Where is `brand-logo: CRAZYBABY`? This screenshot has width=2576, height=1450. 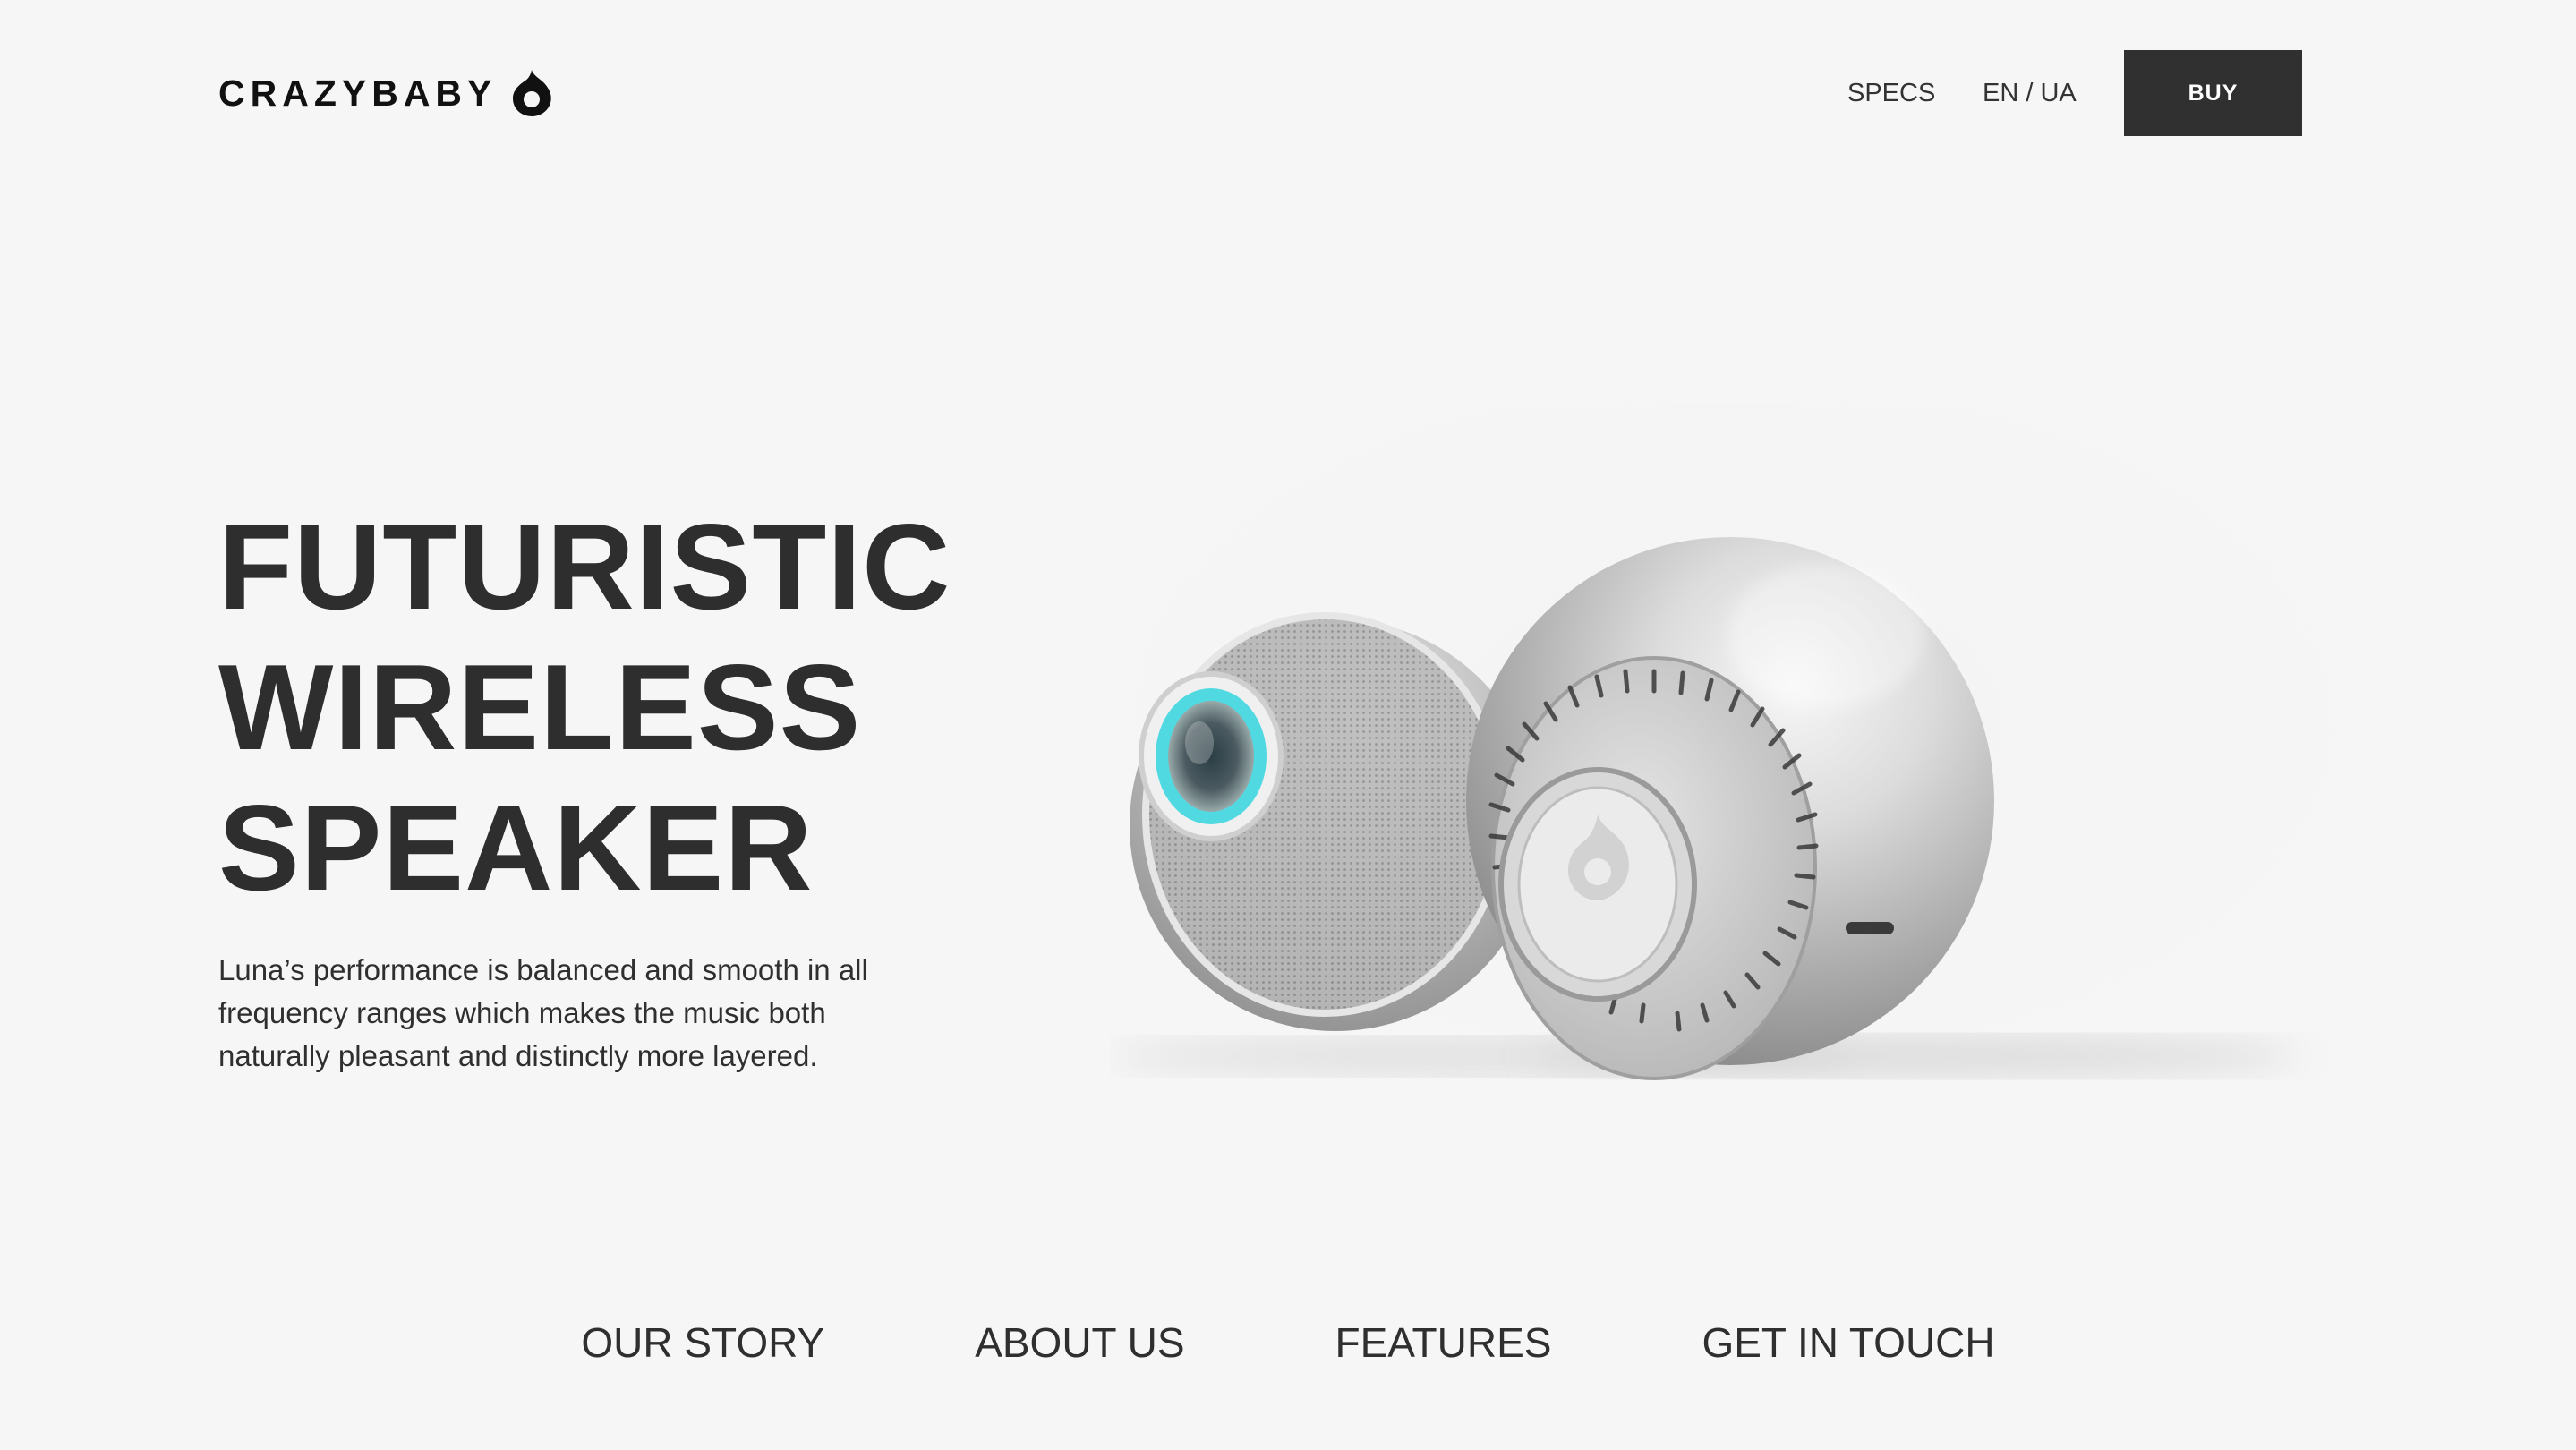
brand-logo: CRAZYBABY is located at coordinates (386, 93).